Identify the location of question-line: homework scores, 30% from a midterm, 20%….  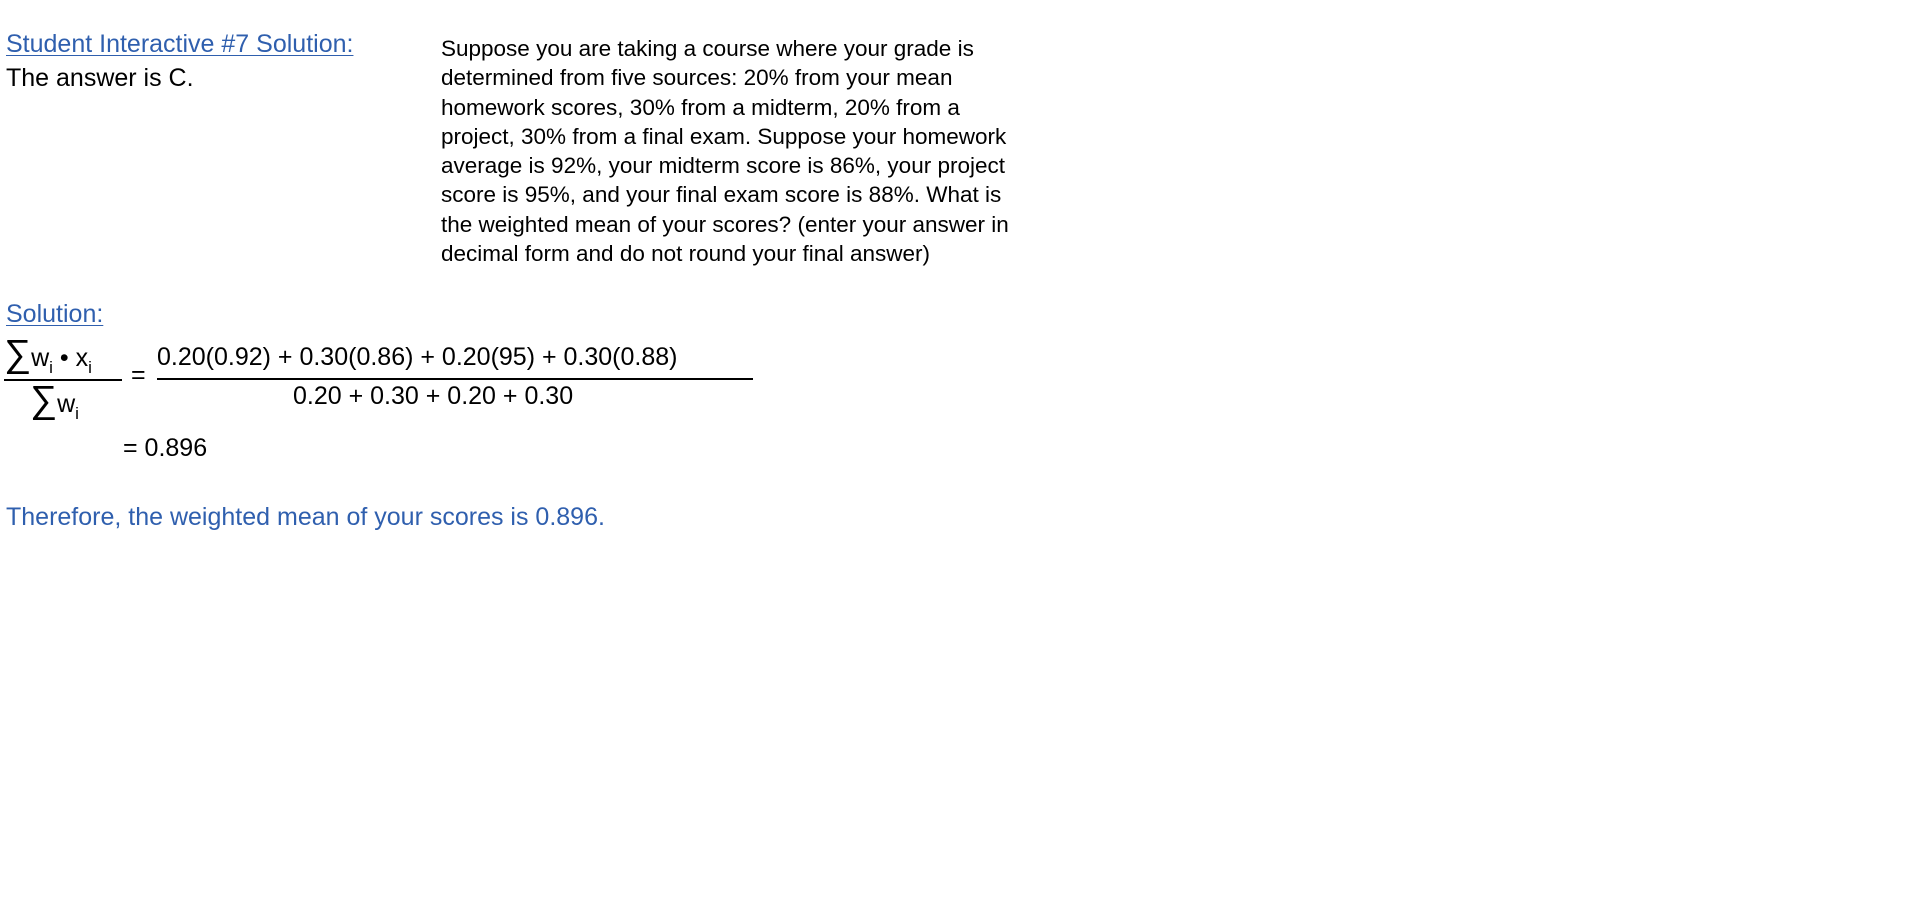
(700, 107).